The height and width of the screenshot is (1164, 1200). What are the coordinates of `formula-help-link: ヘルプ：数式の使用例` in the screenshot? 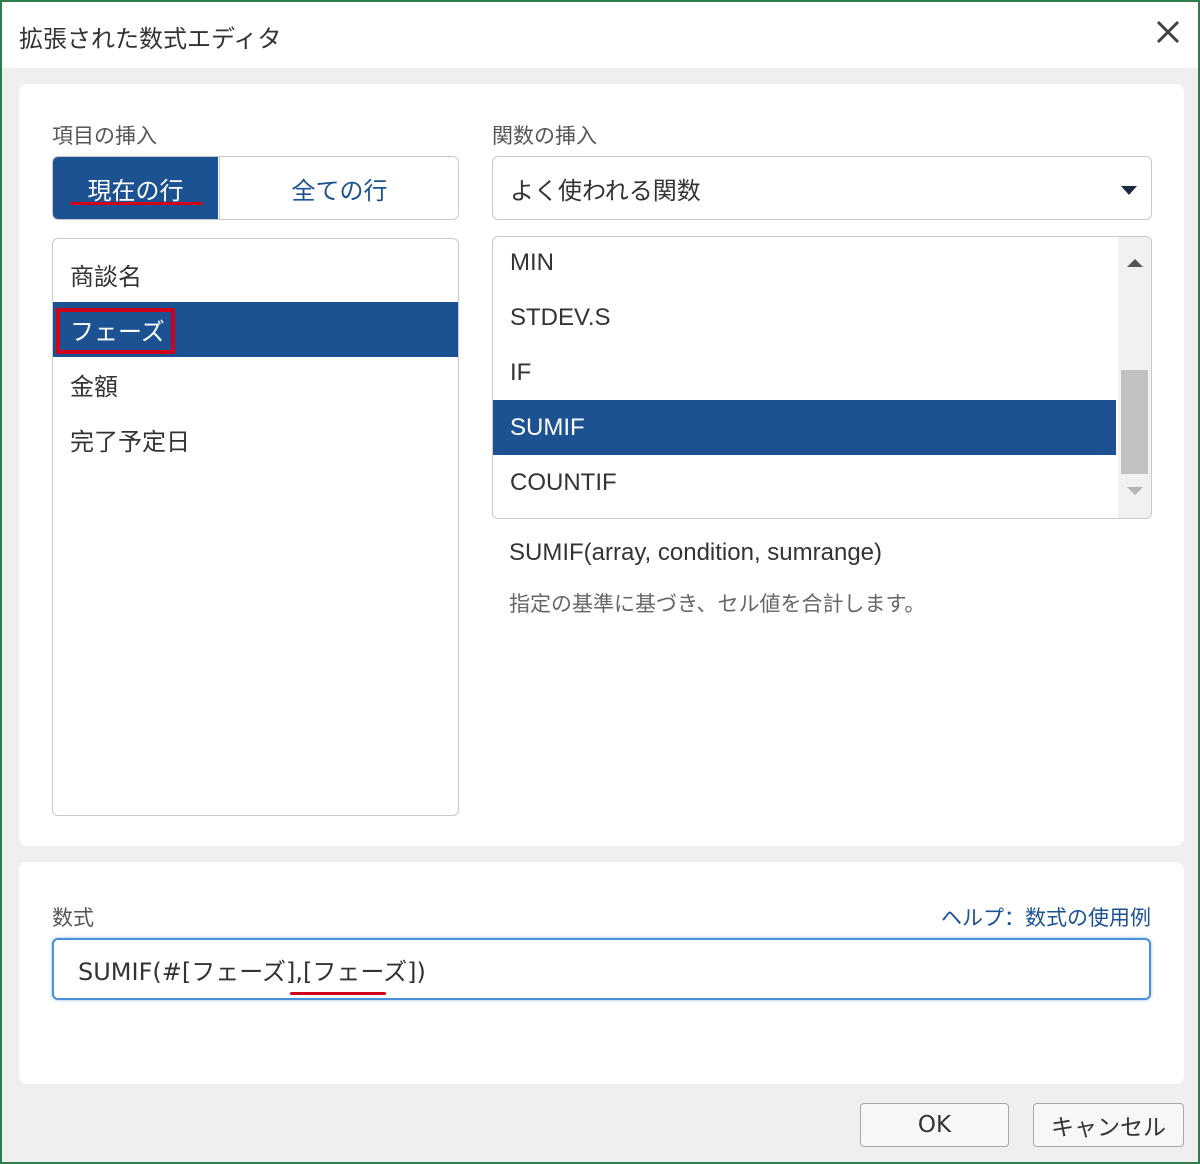 It's located at (1046, 917).